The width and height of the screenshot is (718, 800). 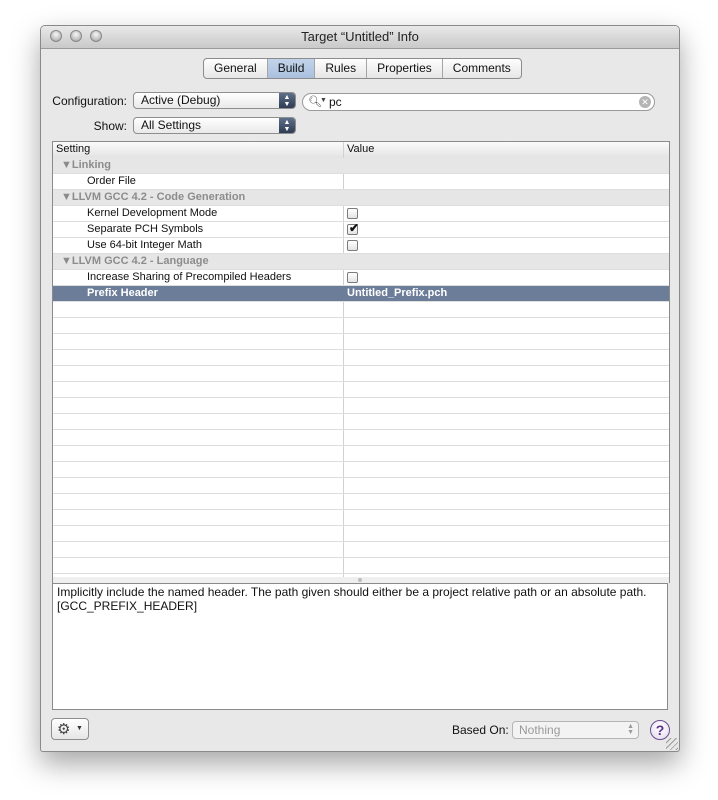 I want to click on group-title: ▼LLVM GCC 4.2 - Language, so click(x=135, y=261).